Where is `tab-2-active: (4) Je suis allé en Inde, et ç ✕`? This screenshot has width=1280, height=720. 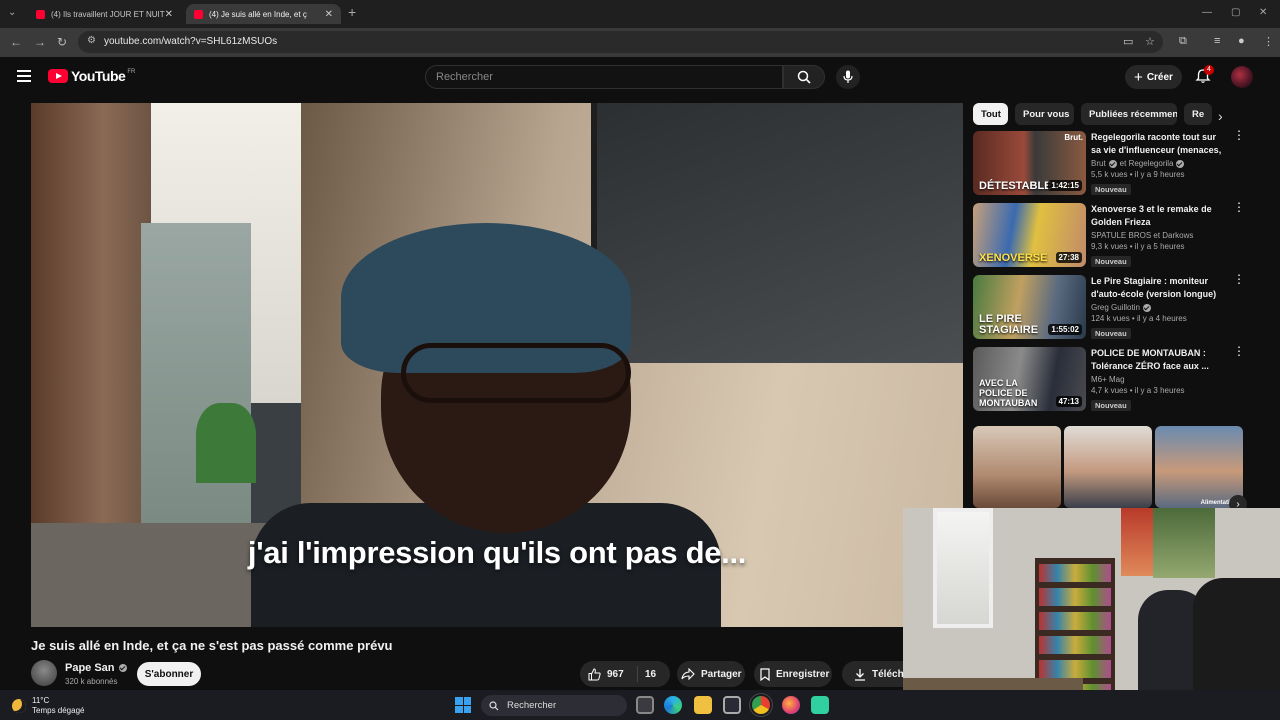
tab-2-active: (4) Je suis allé en Inde, et ç ✕ is located at coordinates (263, 14).